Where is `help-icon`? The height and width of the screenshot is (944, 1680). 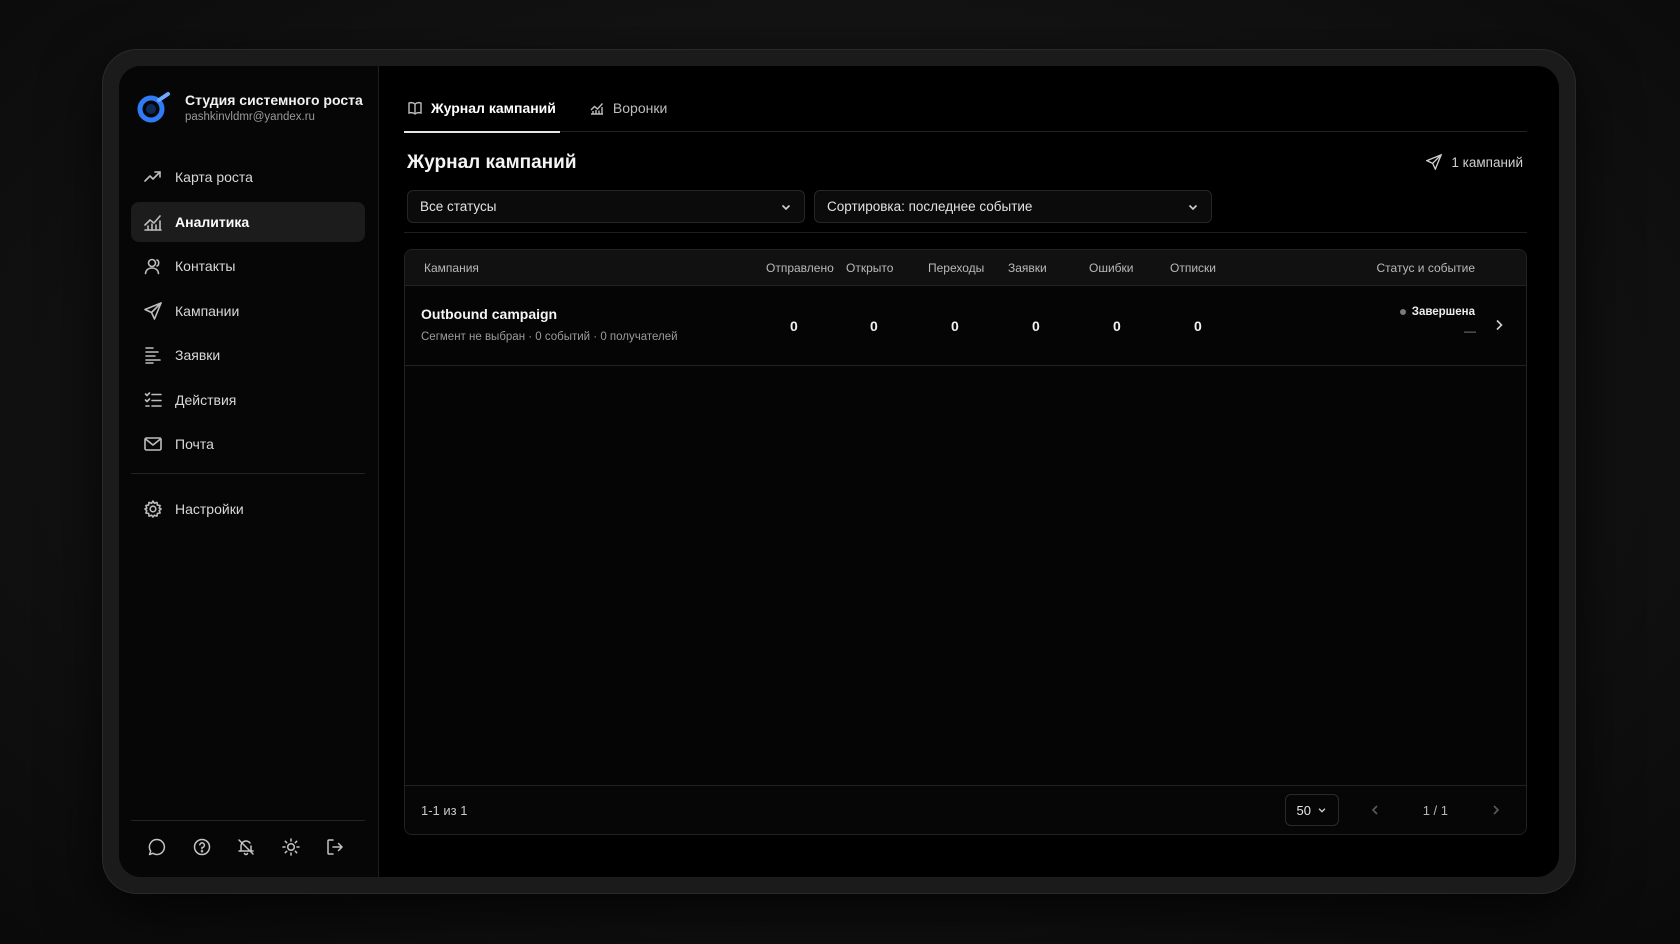
help-icon is located at coordinates (202, 847).